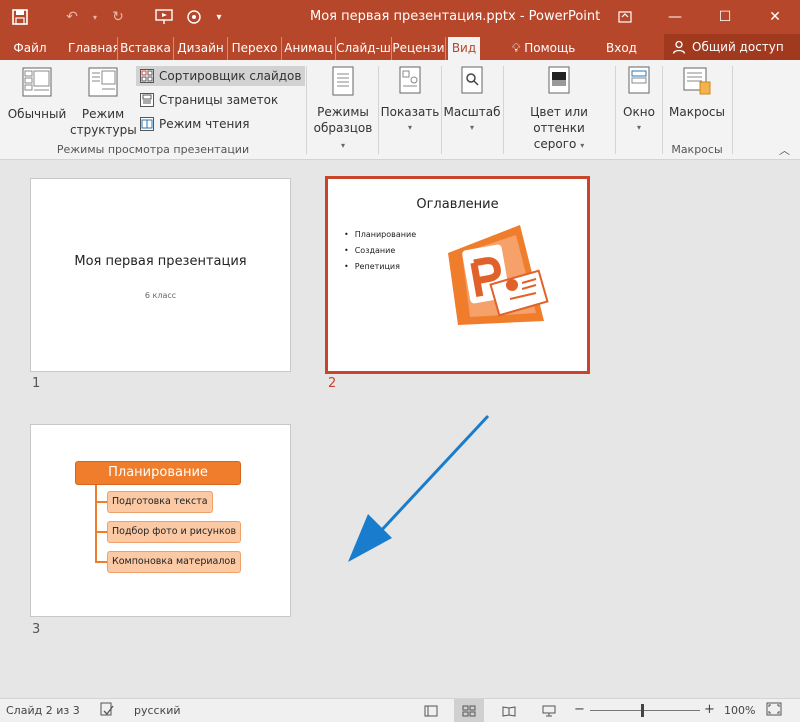 The width and height of the screenshot is (800, 722). I want to click on ribbon-display-options-icon, so click(625, 17).